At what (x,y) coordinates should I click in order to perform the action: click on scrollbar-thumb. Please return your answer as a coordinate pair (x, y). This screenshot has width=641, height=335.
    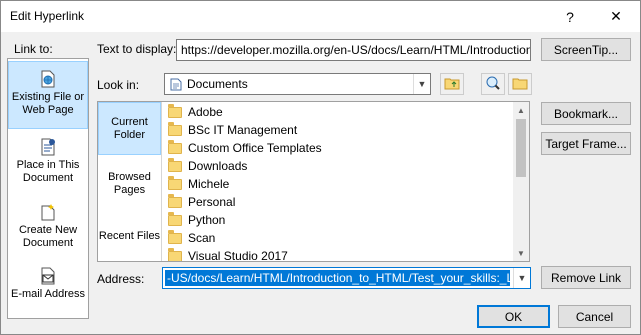
    Looking at the image, I should click on (521, 148).